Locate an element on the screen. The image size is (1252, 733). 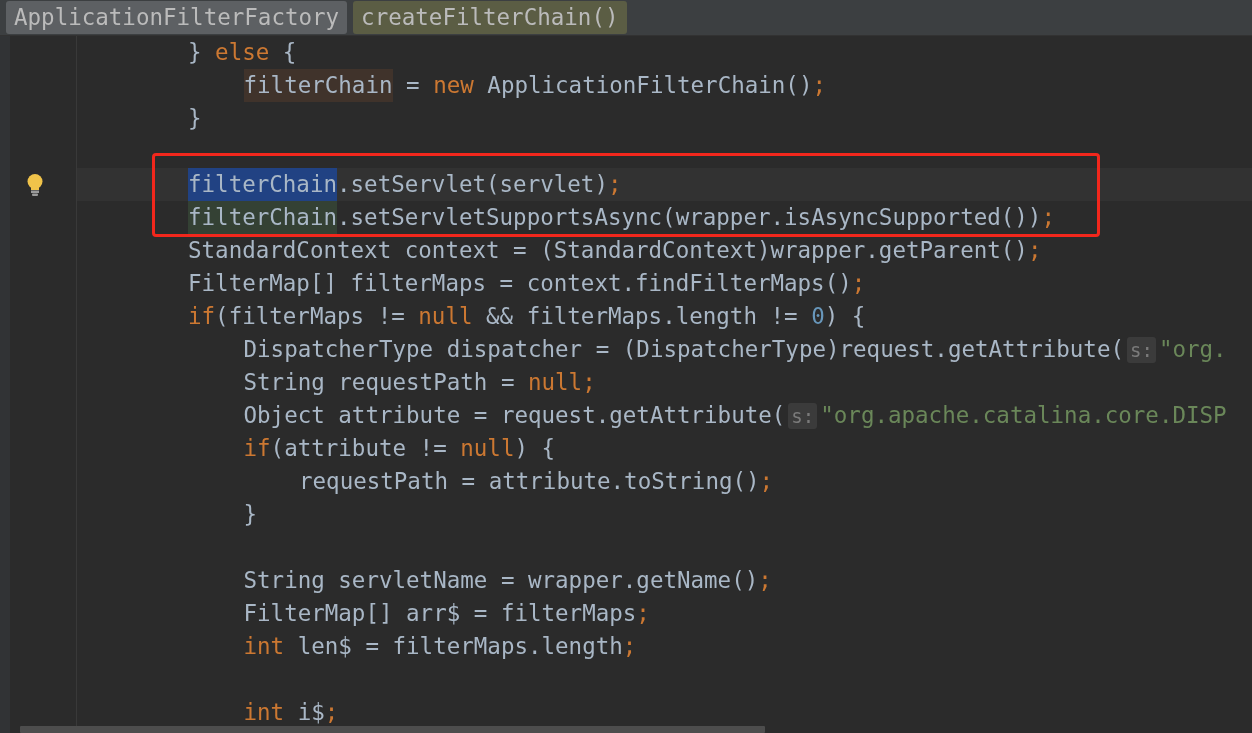
code-text: String requestPath = is located at coordinates (379, 382).